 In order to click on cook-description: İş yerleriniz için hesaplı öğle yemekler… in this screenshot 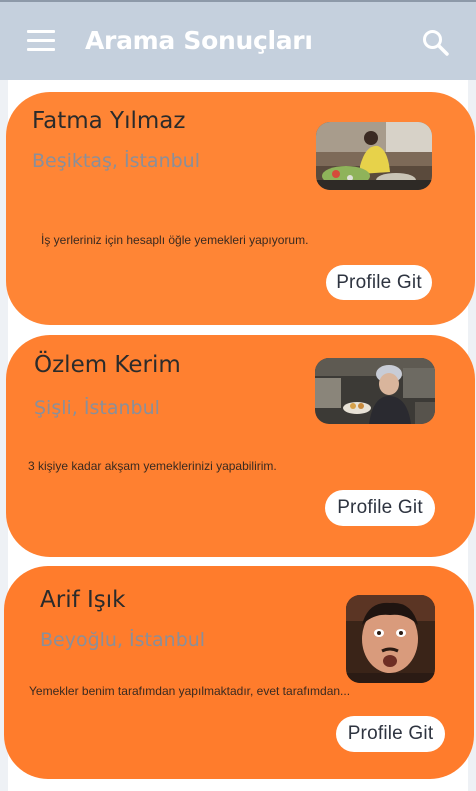, I will do `click(175, 240)`.